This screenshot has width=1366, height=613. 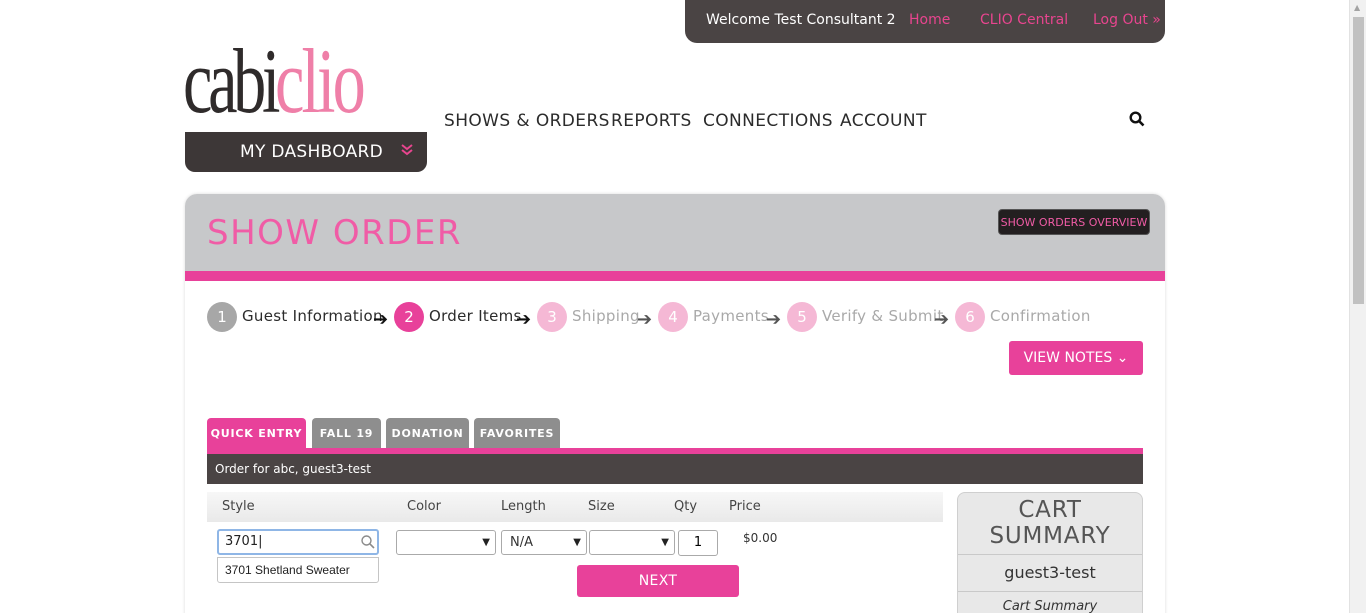 What do you see at coordinates (298, 542) in the screenshot?
I see `style-input: 3701|` at bounding box center [298, 542].